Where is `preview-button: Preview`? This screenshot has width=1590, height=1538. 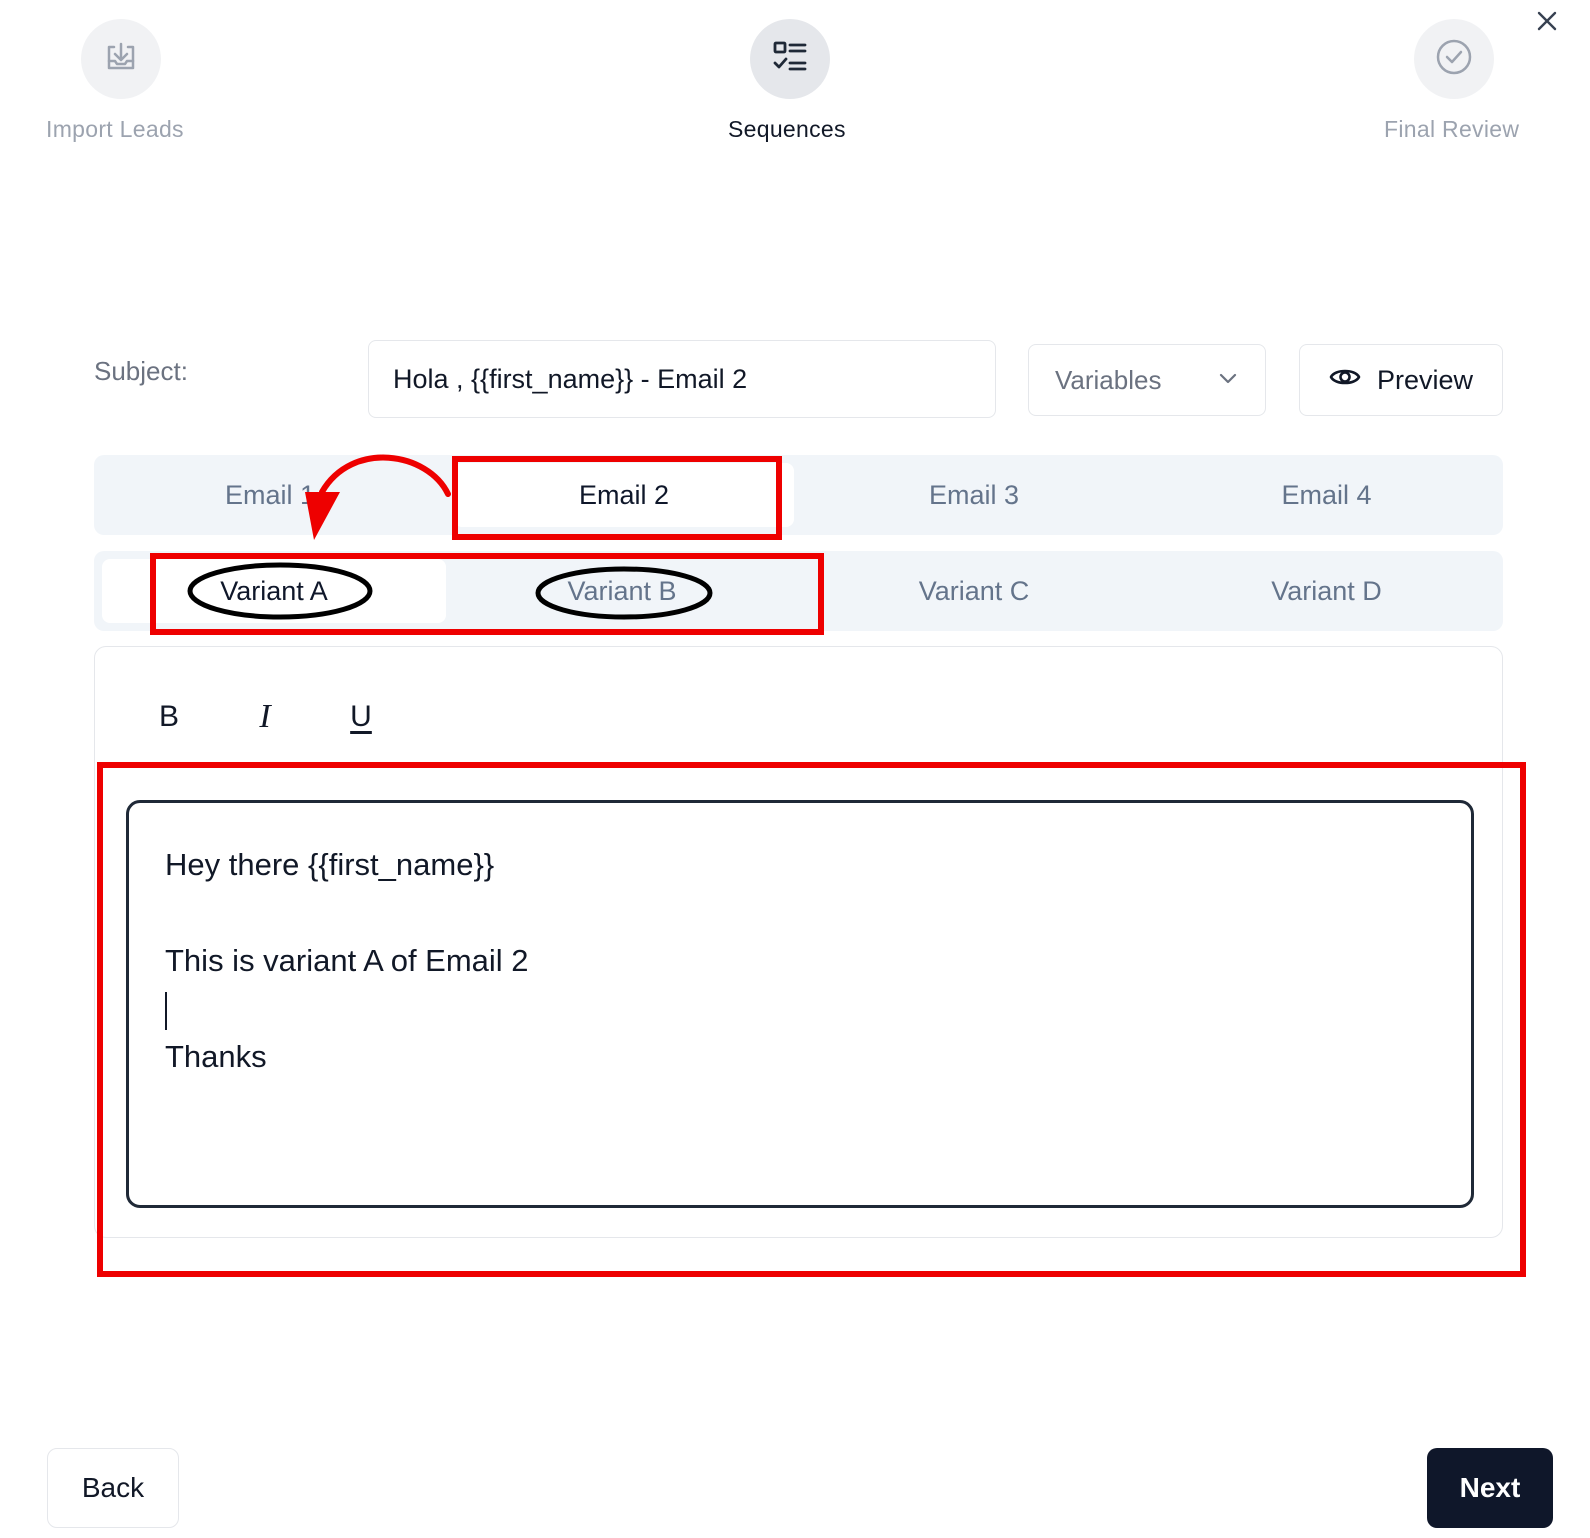 preview-button: Preview is located at coordinates (1401, 380).